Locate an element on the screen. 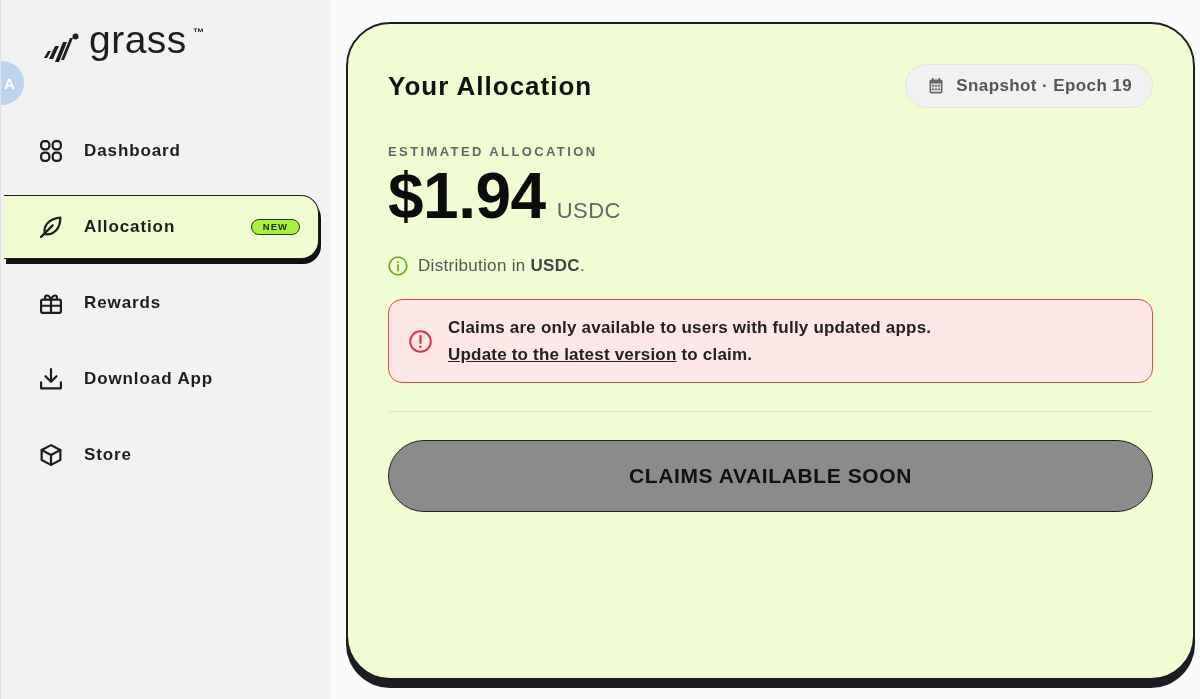 The height and width of the screenshot is (699, 1200). snapshot-chip: Snapshot · Epoch 19 is located at coordinates (1029, 86).